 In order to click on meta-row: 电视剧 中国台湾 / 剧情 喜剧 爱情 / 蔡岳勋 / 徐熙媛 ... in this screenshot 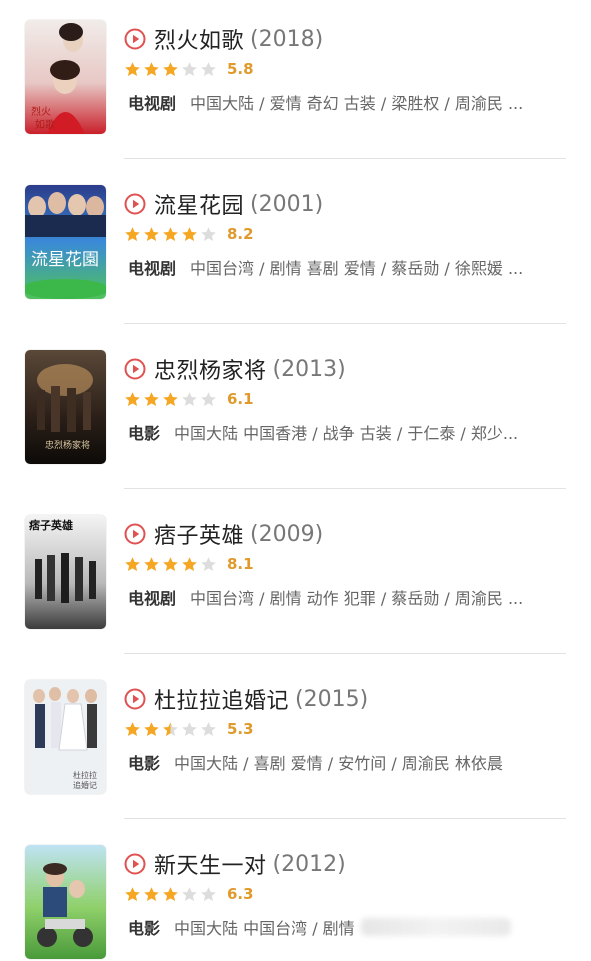, I will do `click(348, 267)`.